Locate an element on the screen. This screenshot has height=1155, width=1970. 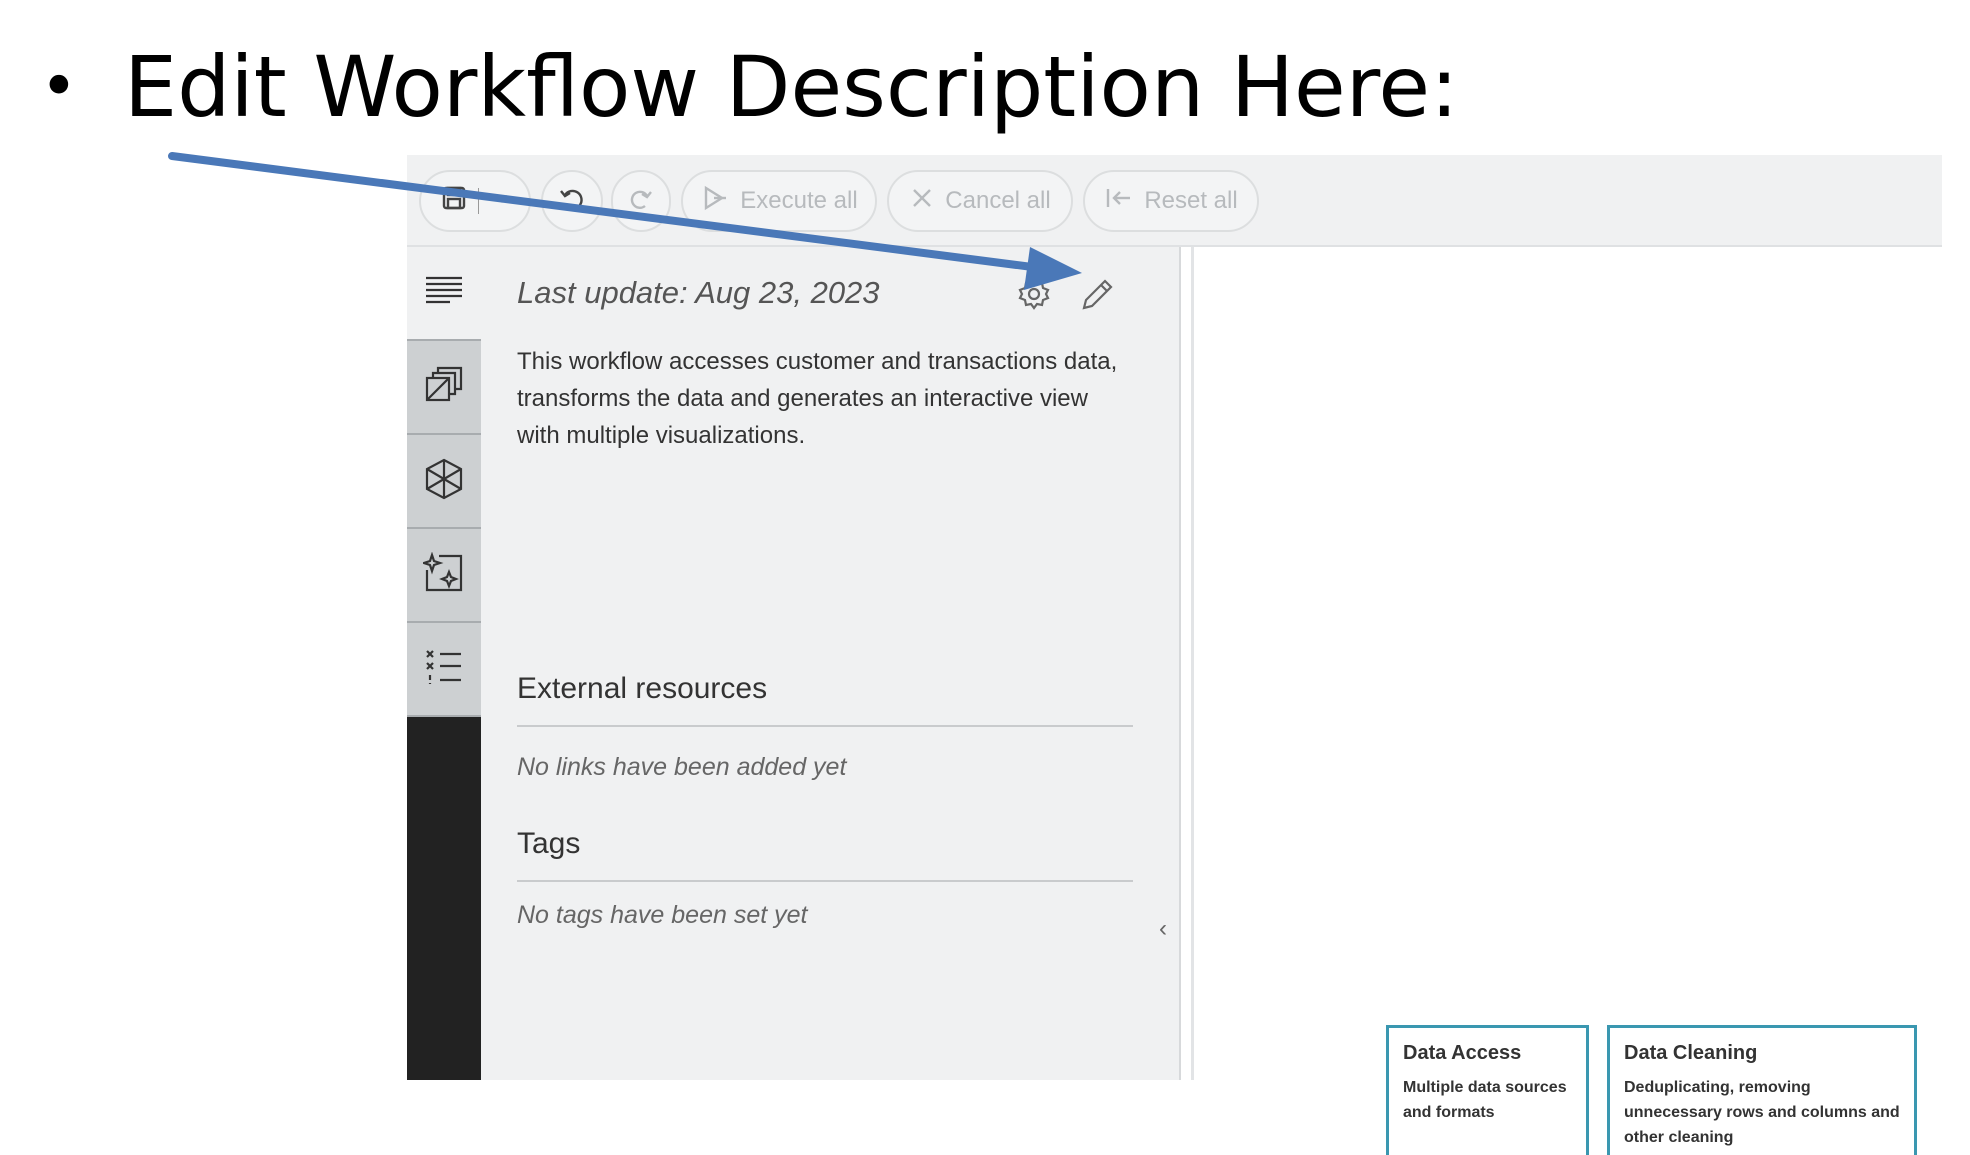
rail-item-node-repository is located at coordinates (444, 482).